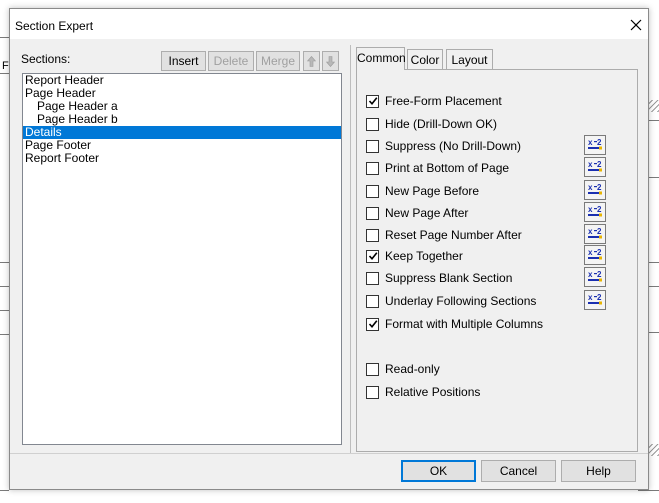  I want to click on option-label: New Page Before, so click(432, 191).